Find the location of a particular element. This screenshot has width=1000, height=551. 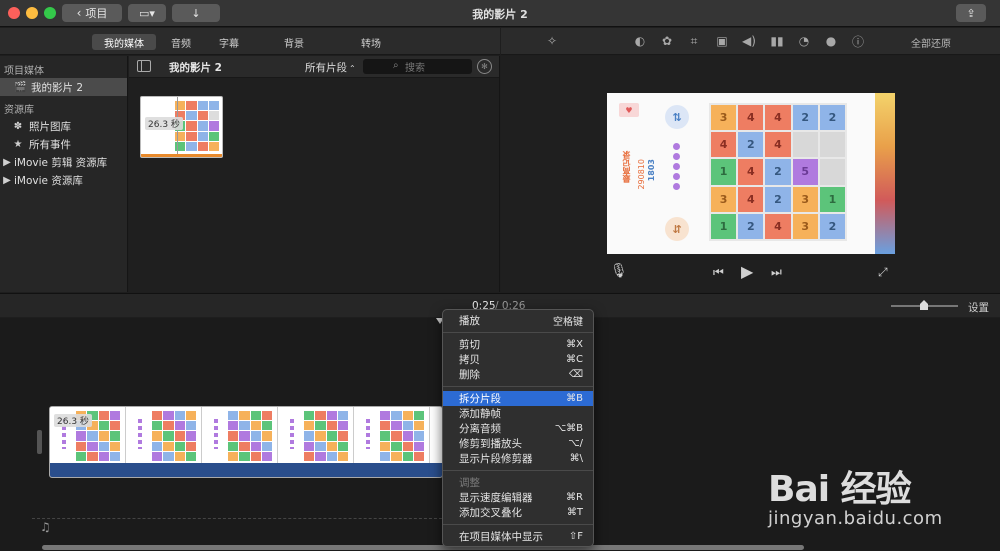

filter-icon: ● is located at coordinates (831, 41).